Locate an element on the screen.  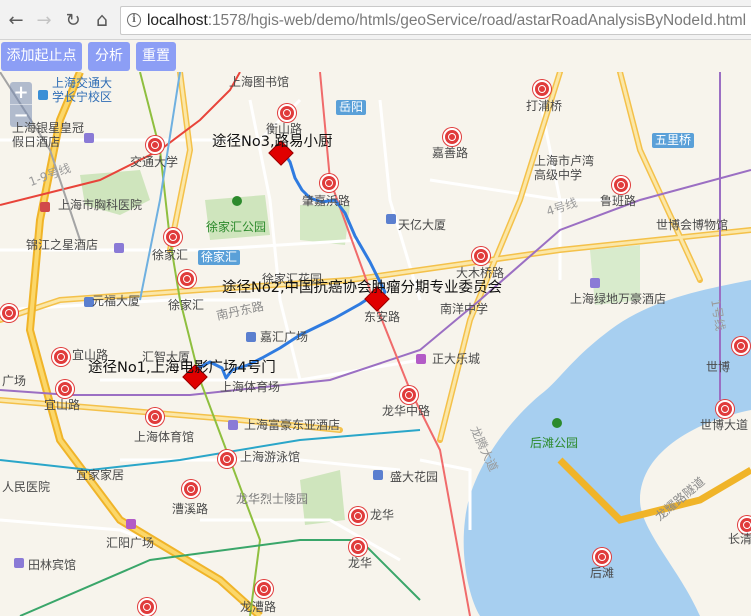
map-label: 长清 is located at coordinates (739, 539).